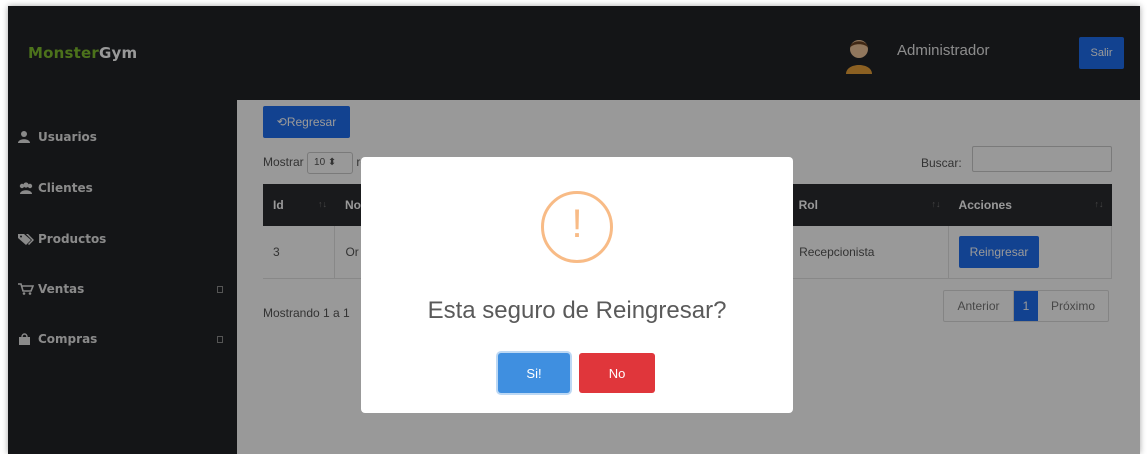 The height and width of the screenshot is (454, 1147). I want to click on warning-icon: !, so click(577, 227).